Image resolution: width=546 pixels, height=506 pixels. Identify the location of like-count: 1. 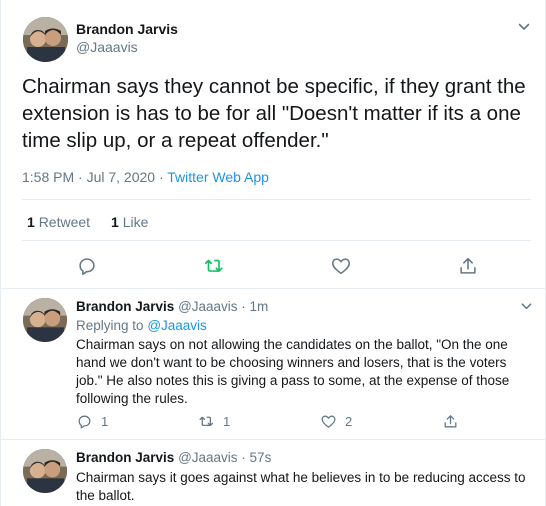
(115, 222).